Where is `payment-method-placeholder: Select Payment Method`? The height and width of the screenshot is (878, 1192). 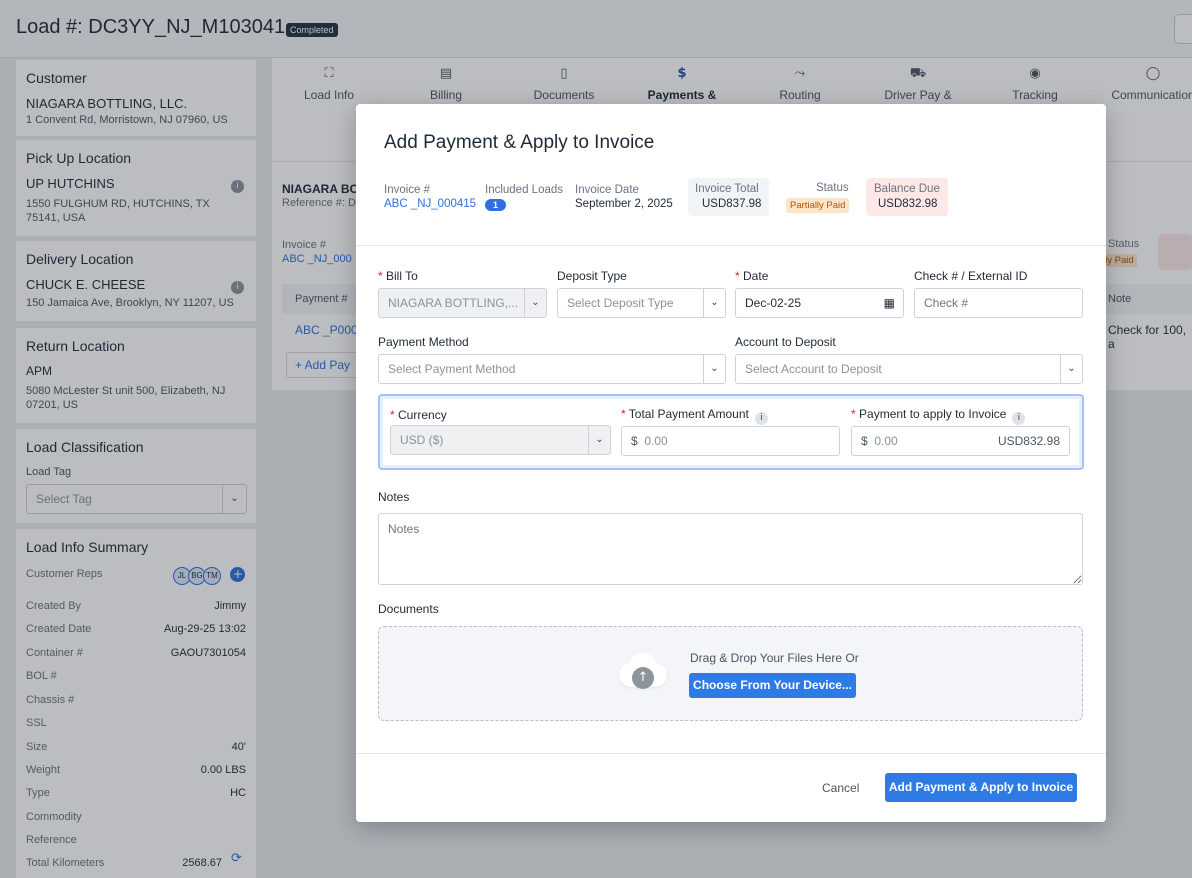 payment-method-placeholder: Select Payment Method is located at coordinates (452, 369).